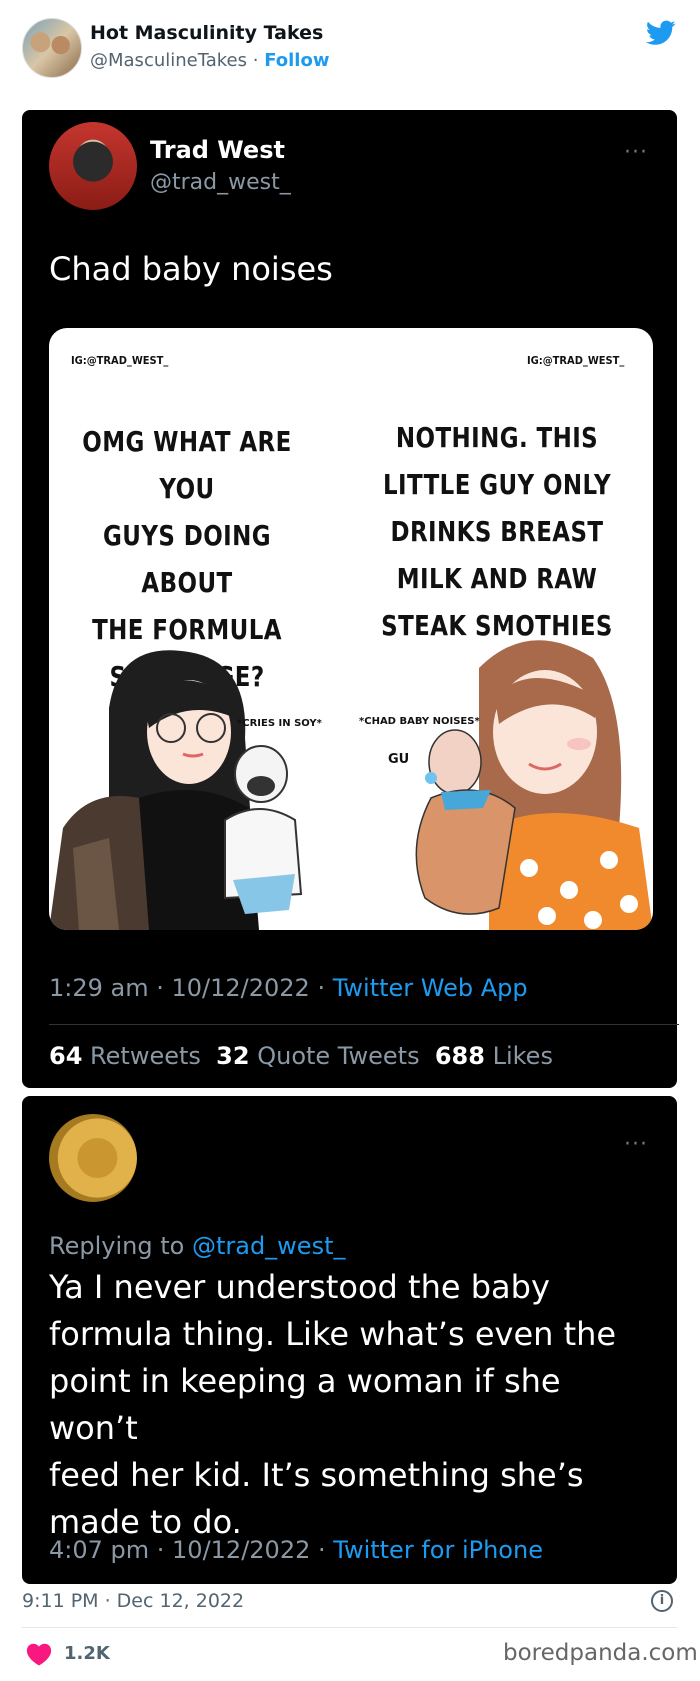  What do you see at coordinates (241, 988) in the screenshot?
I see `tweet-date: 10/12/2022` at bounding box center [241, 988].